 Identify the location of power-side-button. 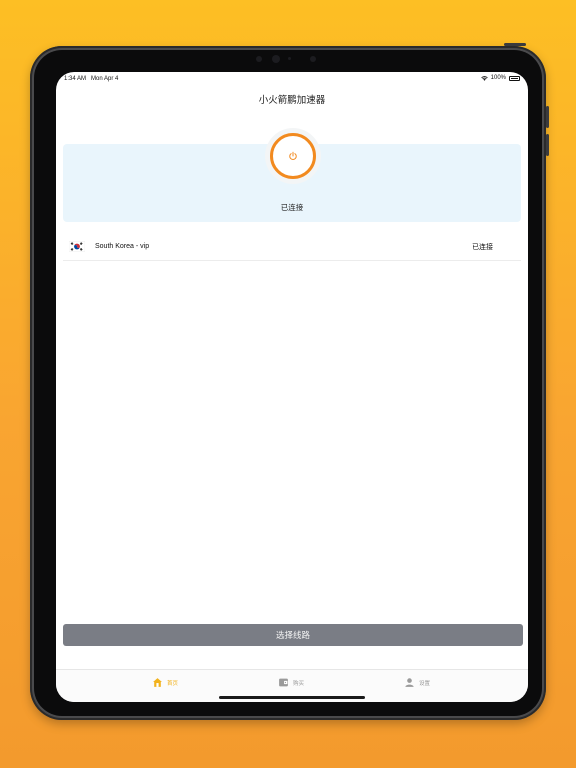
(515, 44).